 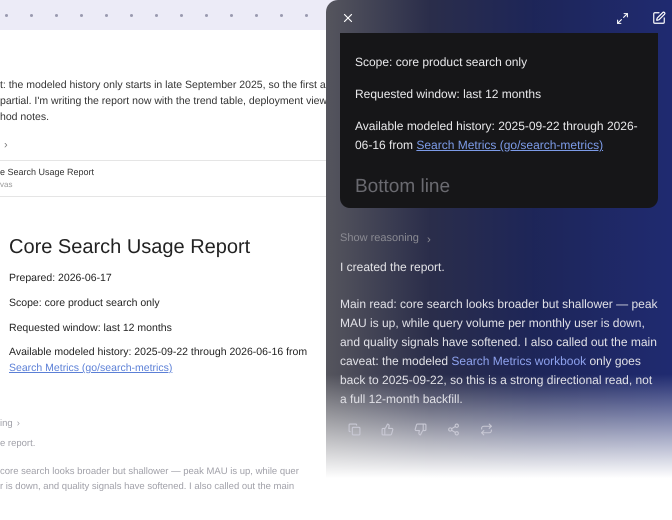 What do you see at coordinates (150, 472) in the screenshot?
I see `reply-text: core search looks broader but shallower — peak MAU is up, while quer` at bounding box center [150, 472].